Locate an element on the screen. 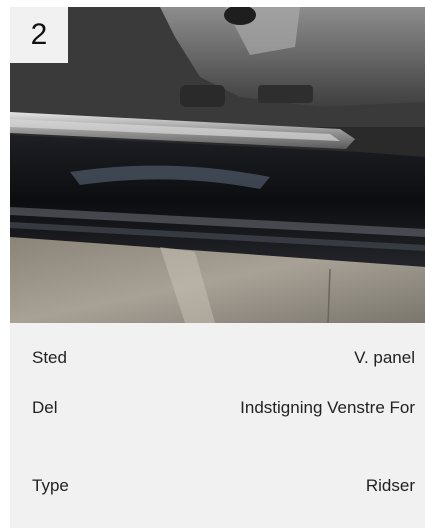 The width and height of the screenshot is (425, 528). detail-value: V. panel is located at coordinates (384, 357).